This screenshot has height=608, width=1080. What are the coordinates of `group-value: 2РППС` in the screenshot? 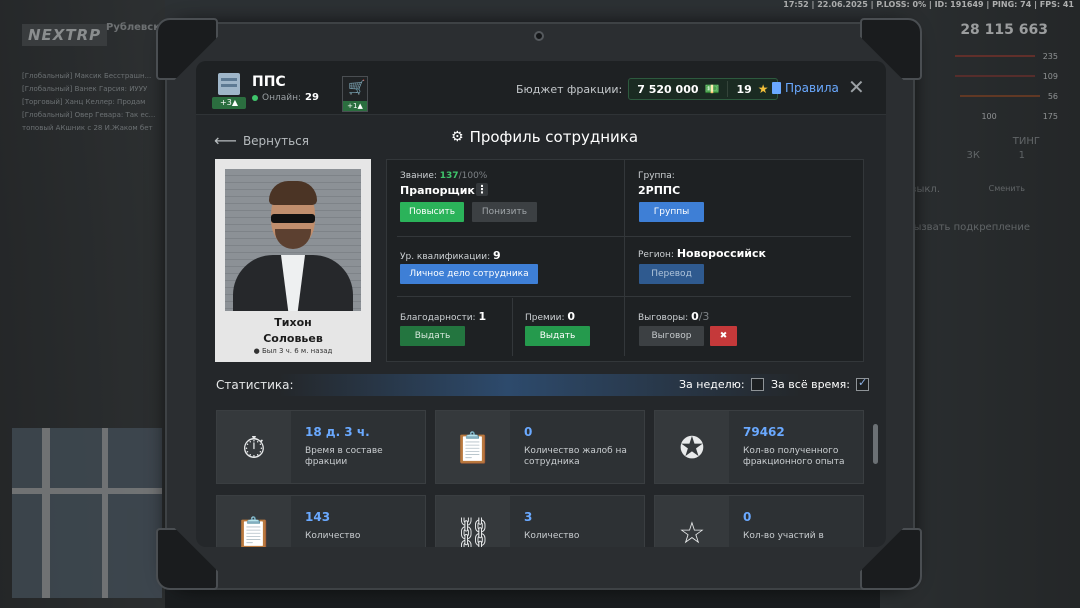 It's located at (659, 190).